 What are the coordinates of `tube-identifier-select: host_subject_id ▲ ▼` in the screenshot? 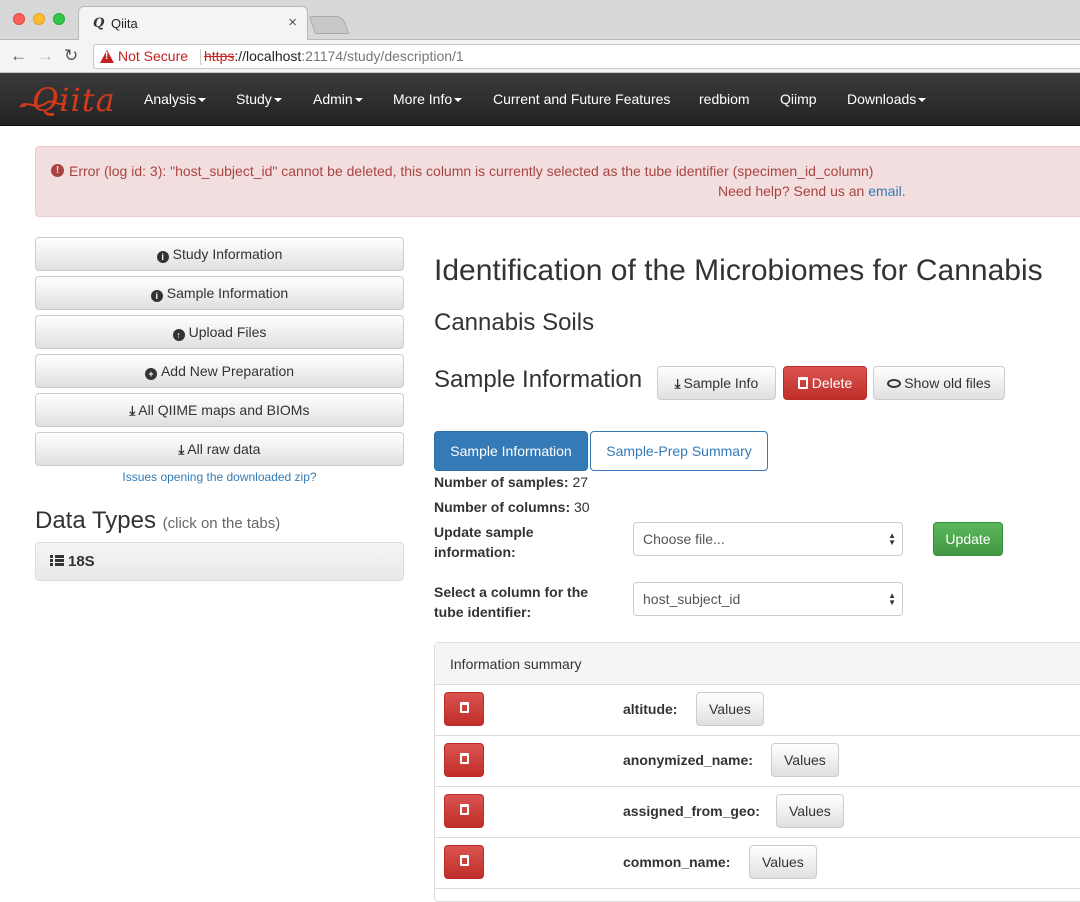 It's located at (768, 599).